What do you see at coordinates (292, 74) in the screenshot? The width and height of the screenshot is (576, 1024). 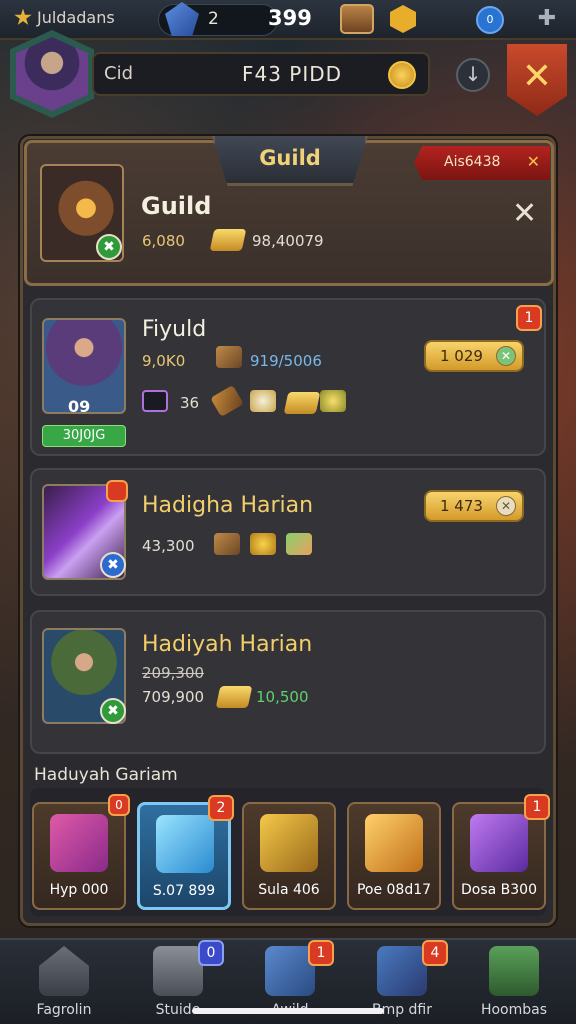 I see `player-id: F43 PIDD` at bounding box center [292, 74].